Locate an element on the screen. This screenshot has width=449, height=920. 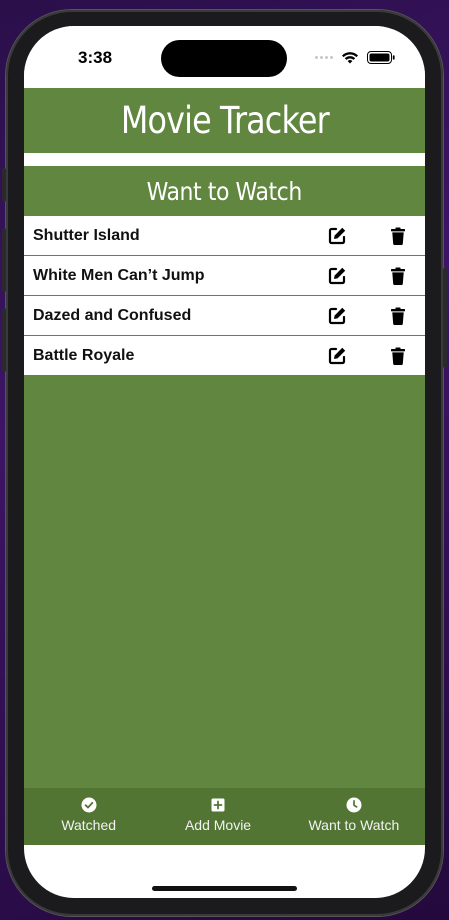
status-bar: 3:38 is located at coordinates (224, 57).